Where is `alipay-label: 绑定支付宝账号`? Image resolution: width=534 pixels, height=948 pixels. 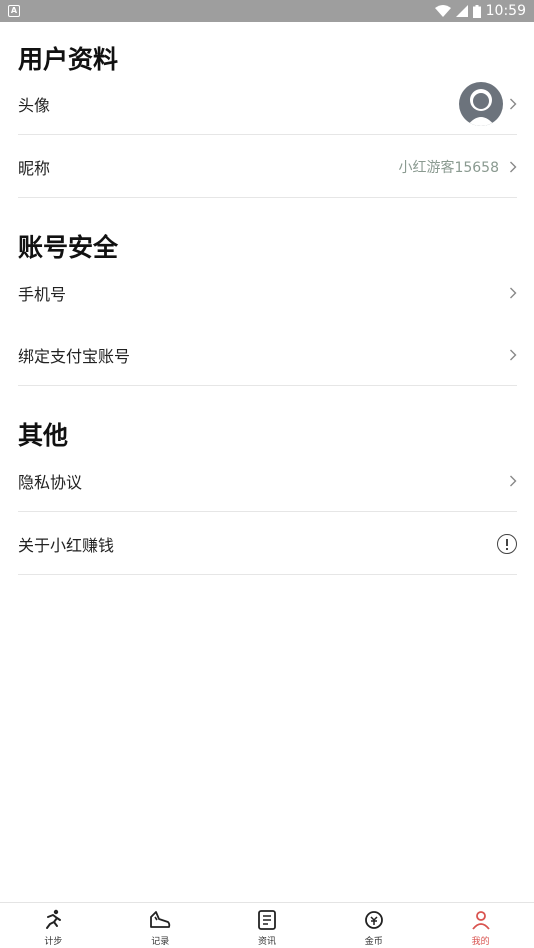 alipay-label: 绑定支付宝账号 is located at coordinates (74, 356).